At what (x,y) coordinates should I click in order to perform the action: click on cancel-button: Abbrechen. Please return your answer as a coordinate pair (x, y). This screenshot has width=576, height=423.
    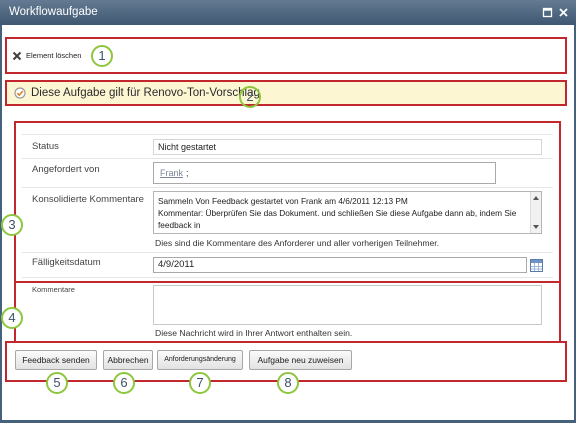
    Looking at the image, I should click on (128, 360).